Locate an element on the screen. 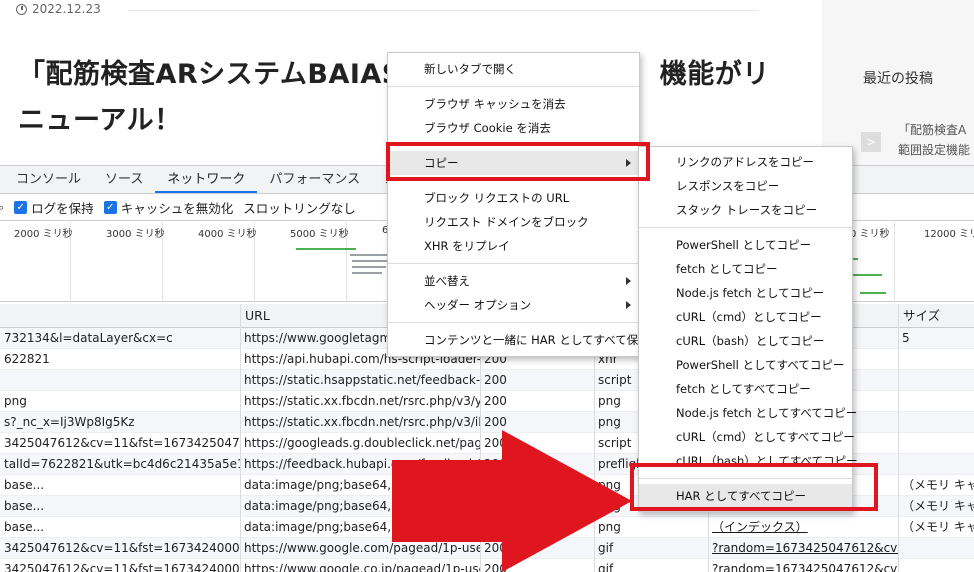 This screenshot has height=572, width=974. preserve-log-checkbox: ✓ ログを保持 is located at coordinates (54, 207).